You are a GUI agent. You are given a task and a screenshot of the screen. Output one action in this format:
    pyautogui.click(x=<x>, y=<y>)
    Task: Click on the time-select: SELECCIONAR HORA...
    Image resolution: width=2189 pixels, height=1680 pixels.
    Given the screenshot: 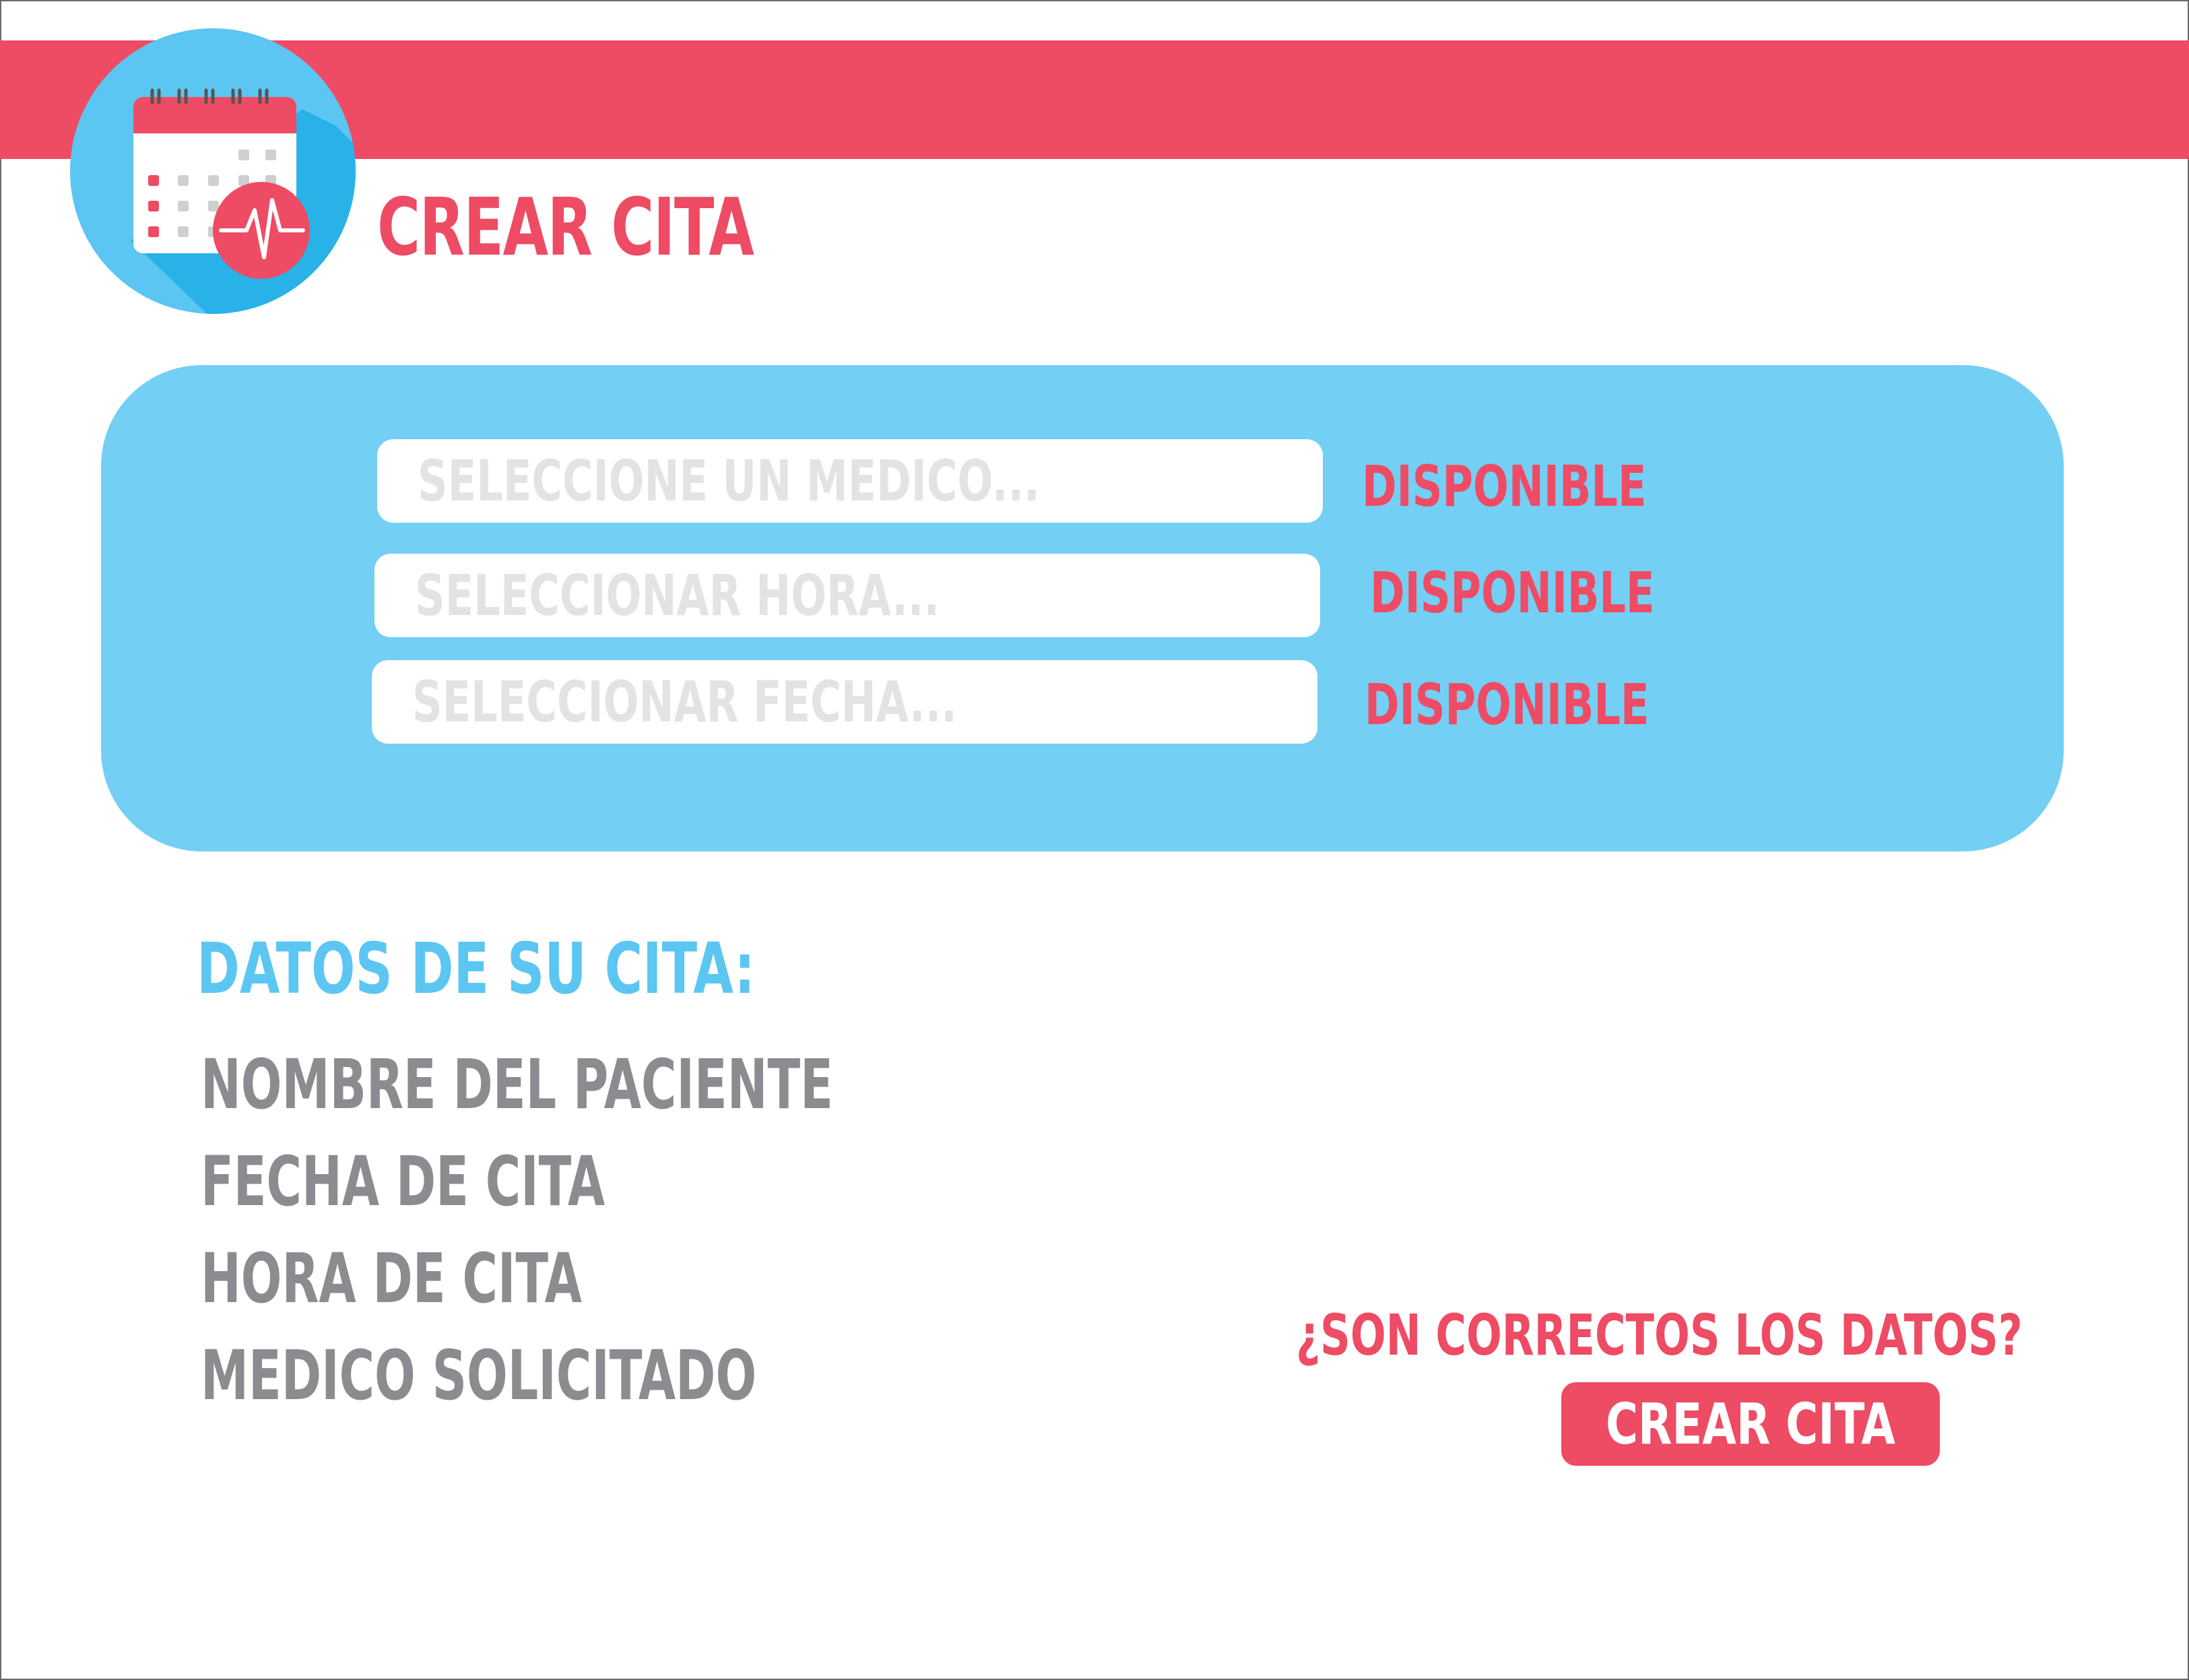 What is the action you would take?
    pyautogui.click(x=847, y=595)
    